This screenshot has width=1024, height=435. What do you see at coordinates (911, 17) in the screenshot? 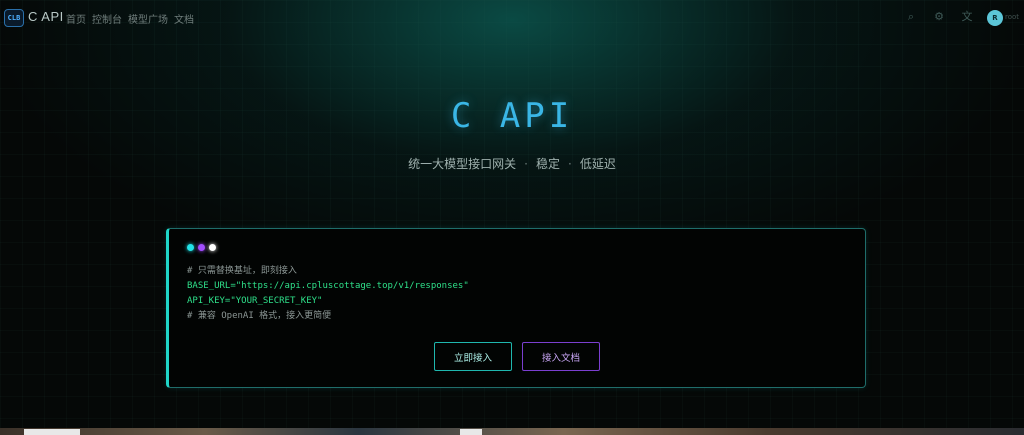
I see `search-icon: ⌕` at bounding box center [911, 17].